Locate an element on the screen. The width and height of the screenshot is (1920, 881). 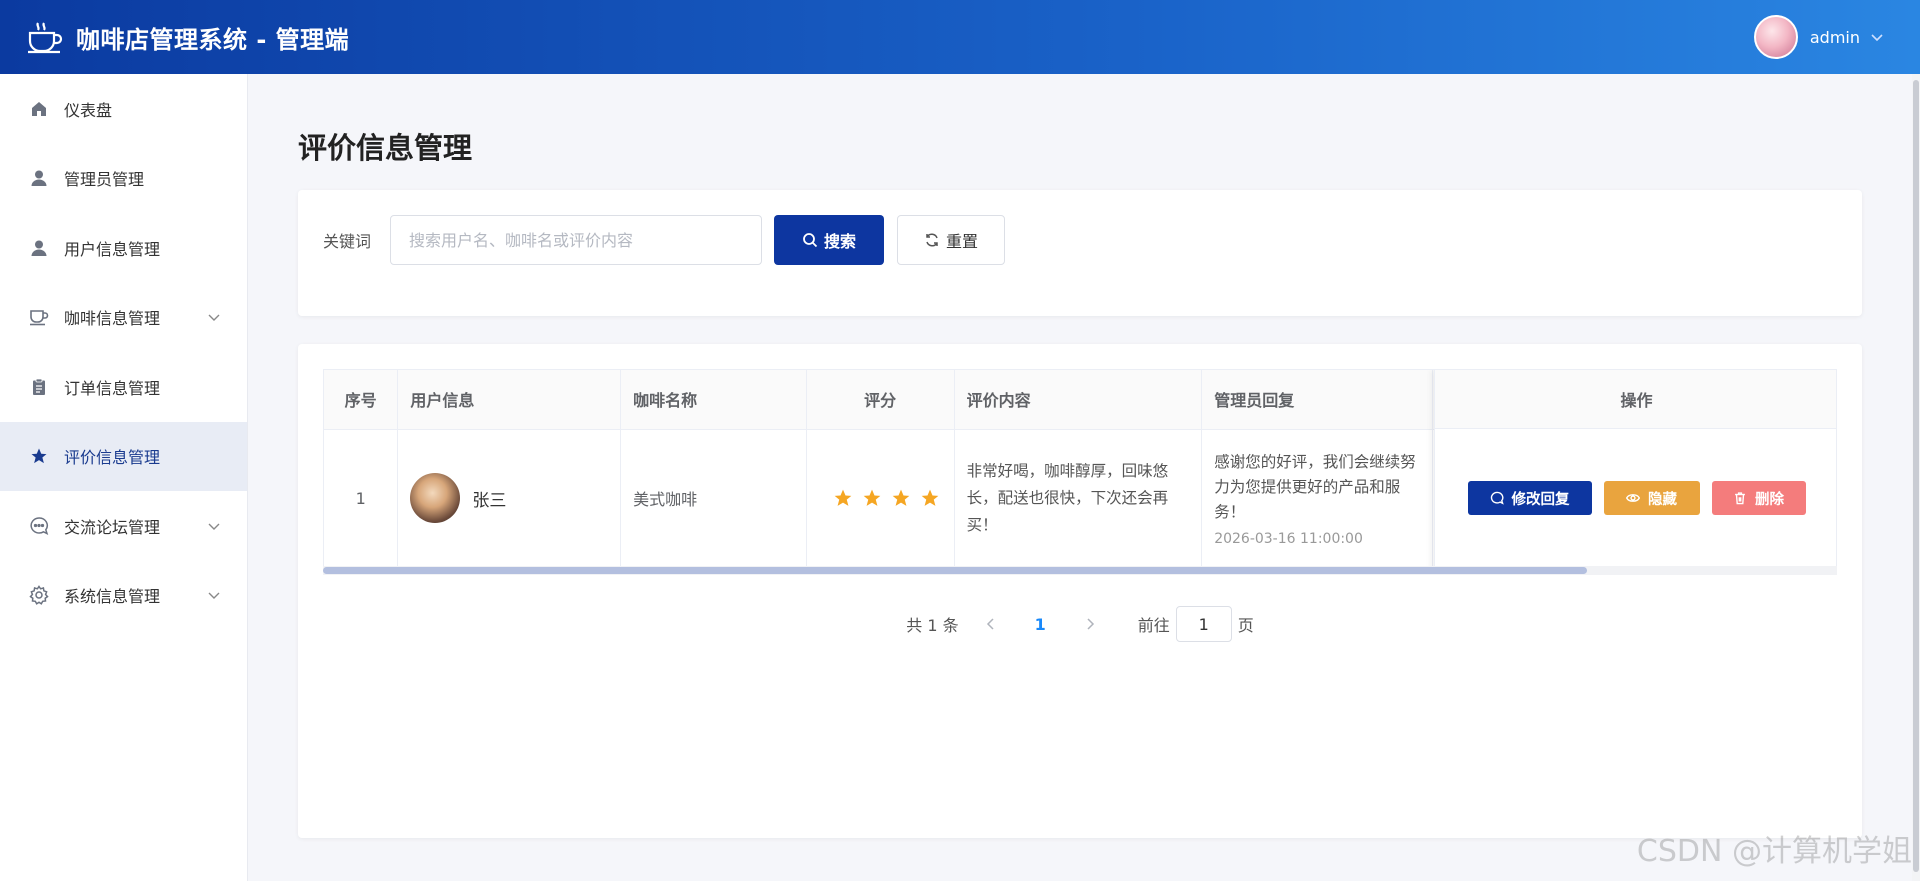
vertical-scrollbar is located at coordinates (1916, 477).